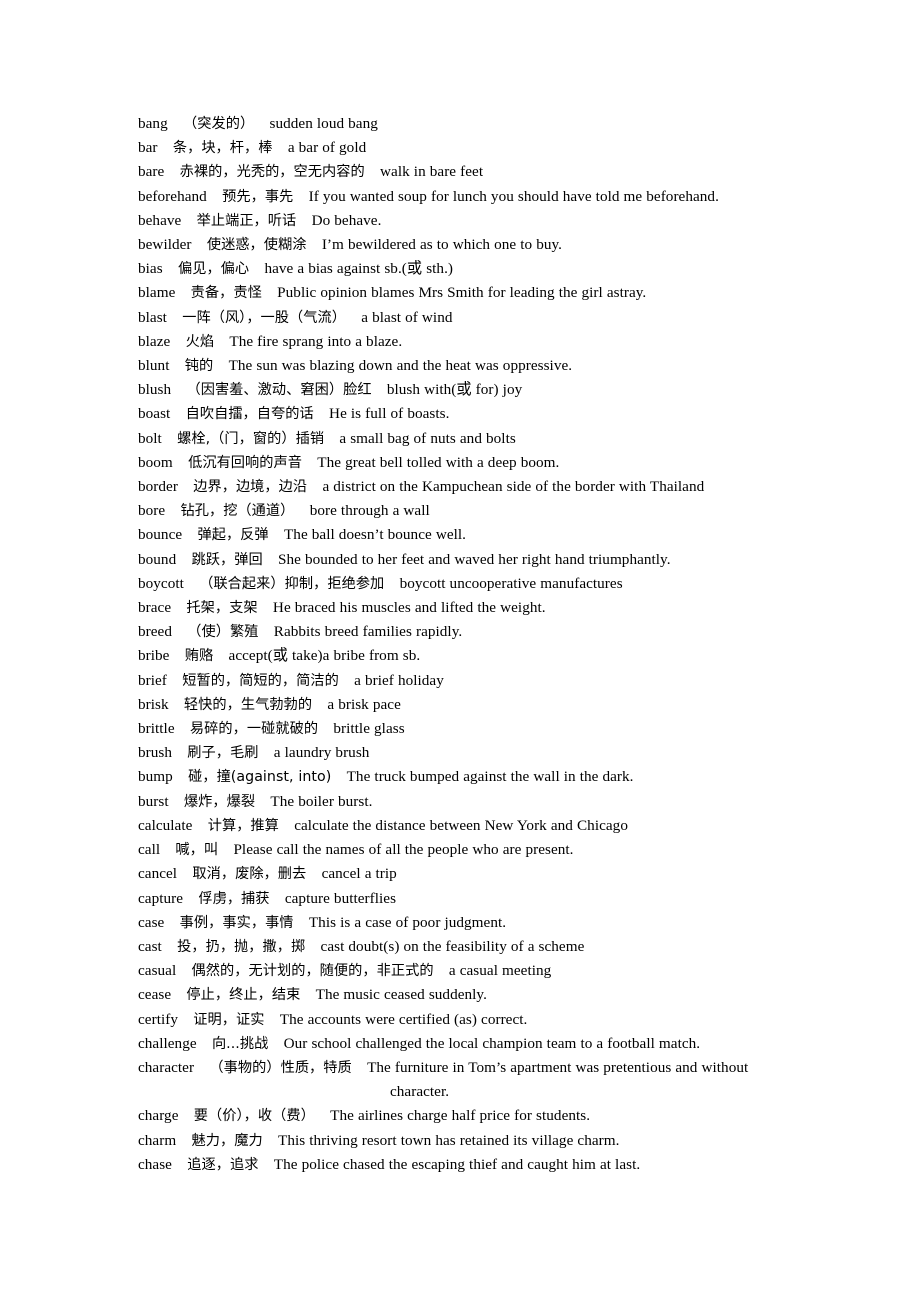 This screenshot has width=920, height=1302. Describe the element at coordinates (500, 971) in the screenshot. I see `entry-example: a casual meeting` at that location.